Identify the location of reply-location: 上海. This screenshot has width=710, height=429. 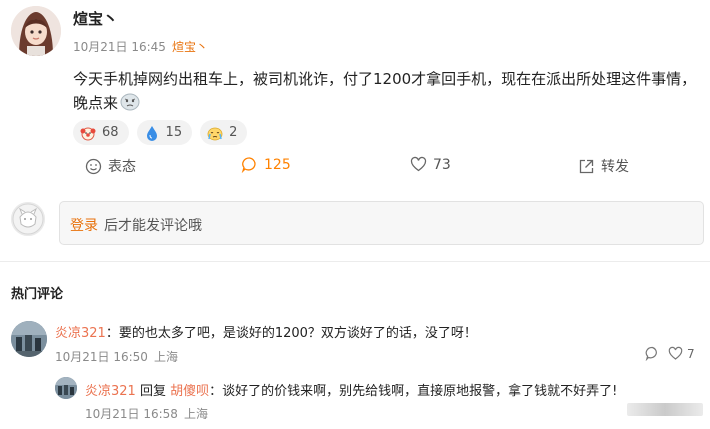
(195, 414).